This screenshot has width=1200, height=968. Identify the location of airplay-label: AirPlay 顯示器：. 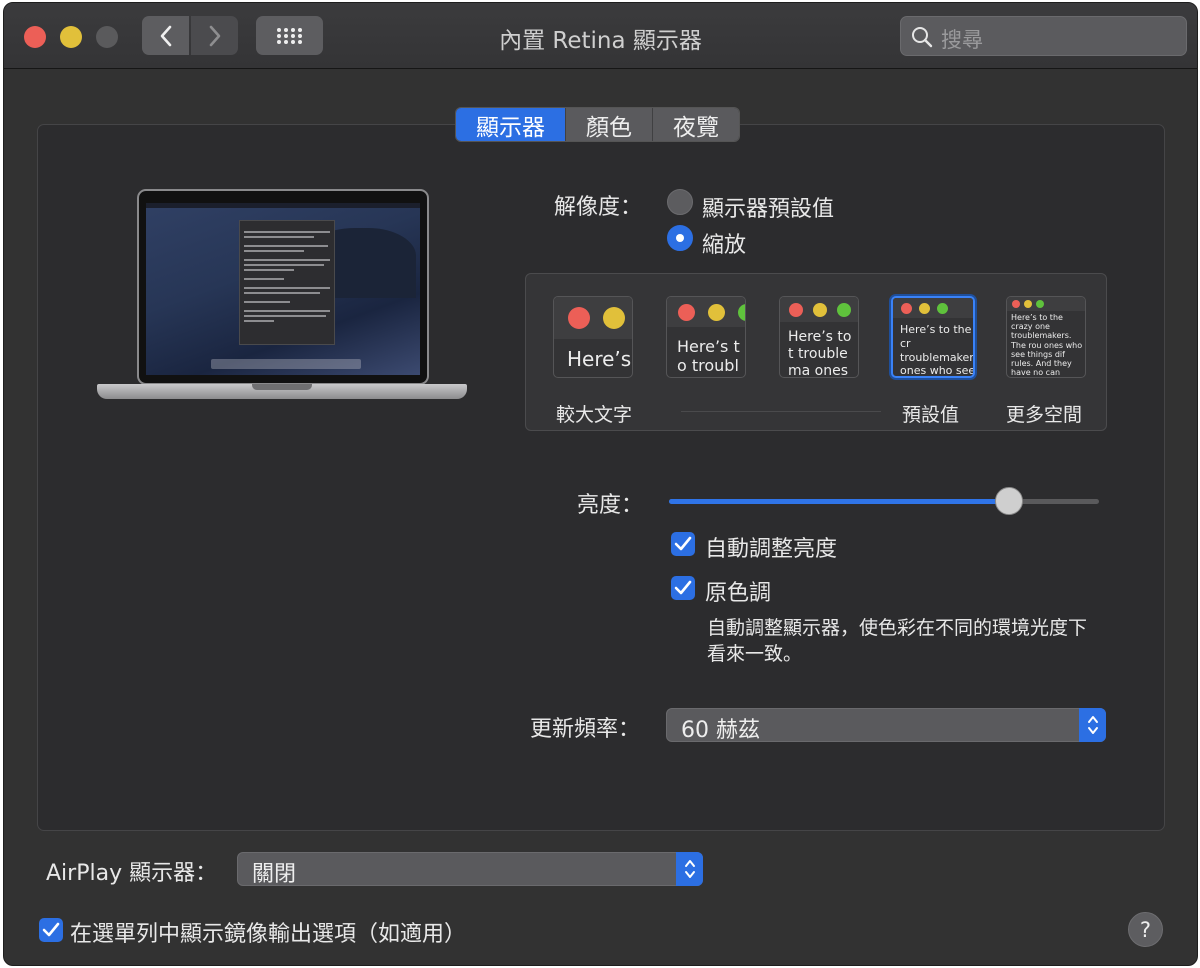
(132, 873).